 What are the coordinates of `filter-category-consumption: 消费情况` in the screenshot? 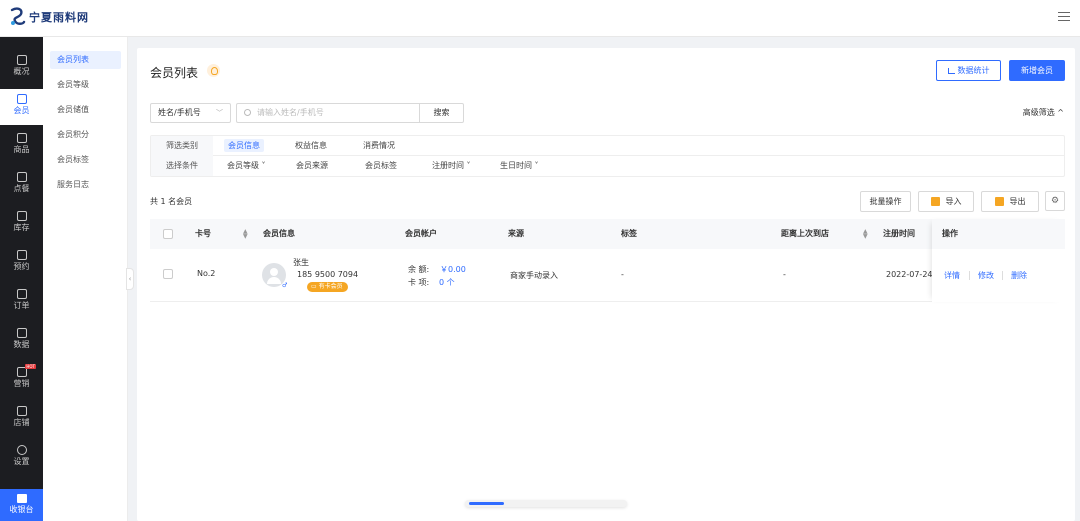 It's located at (379, 146).